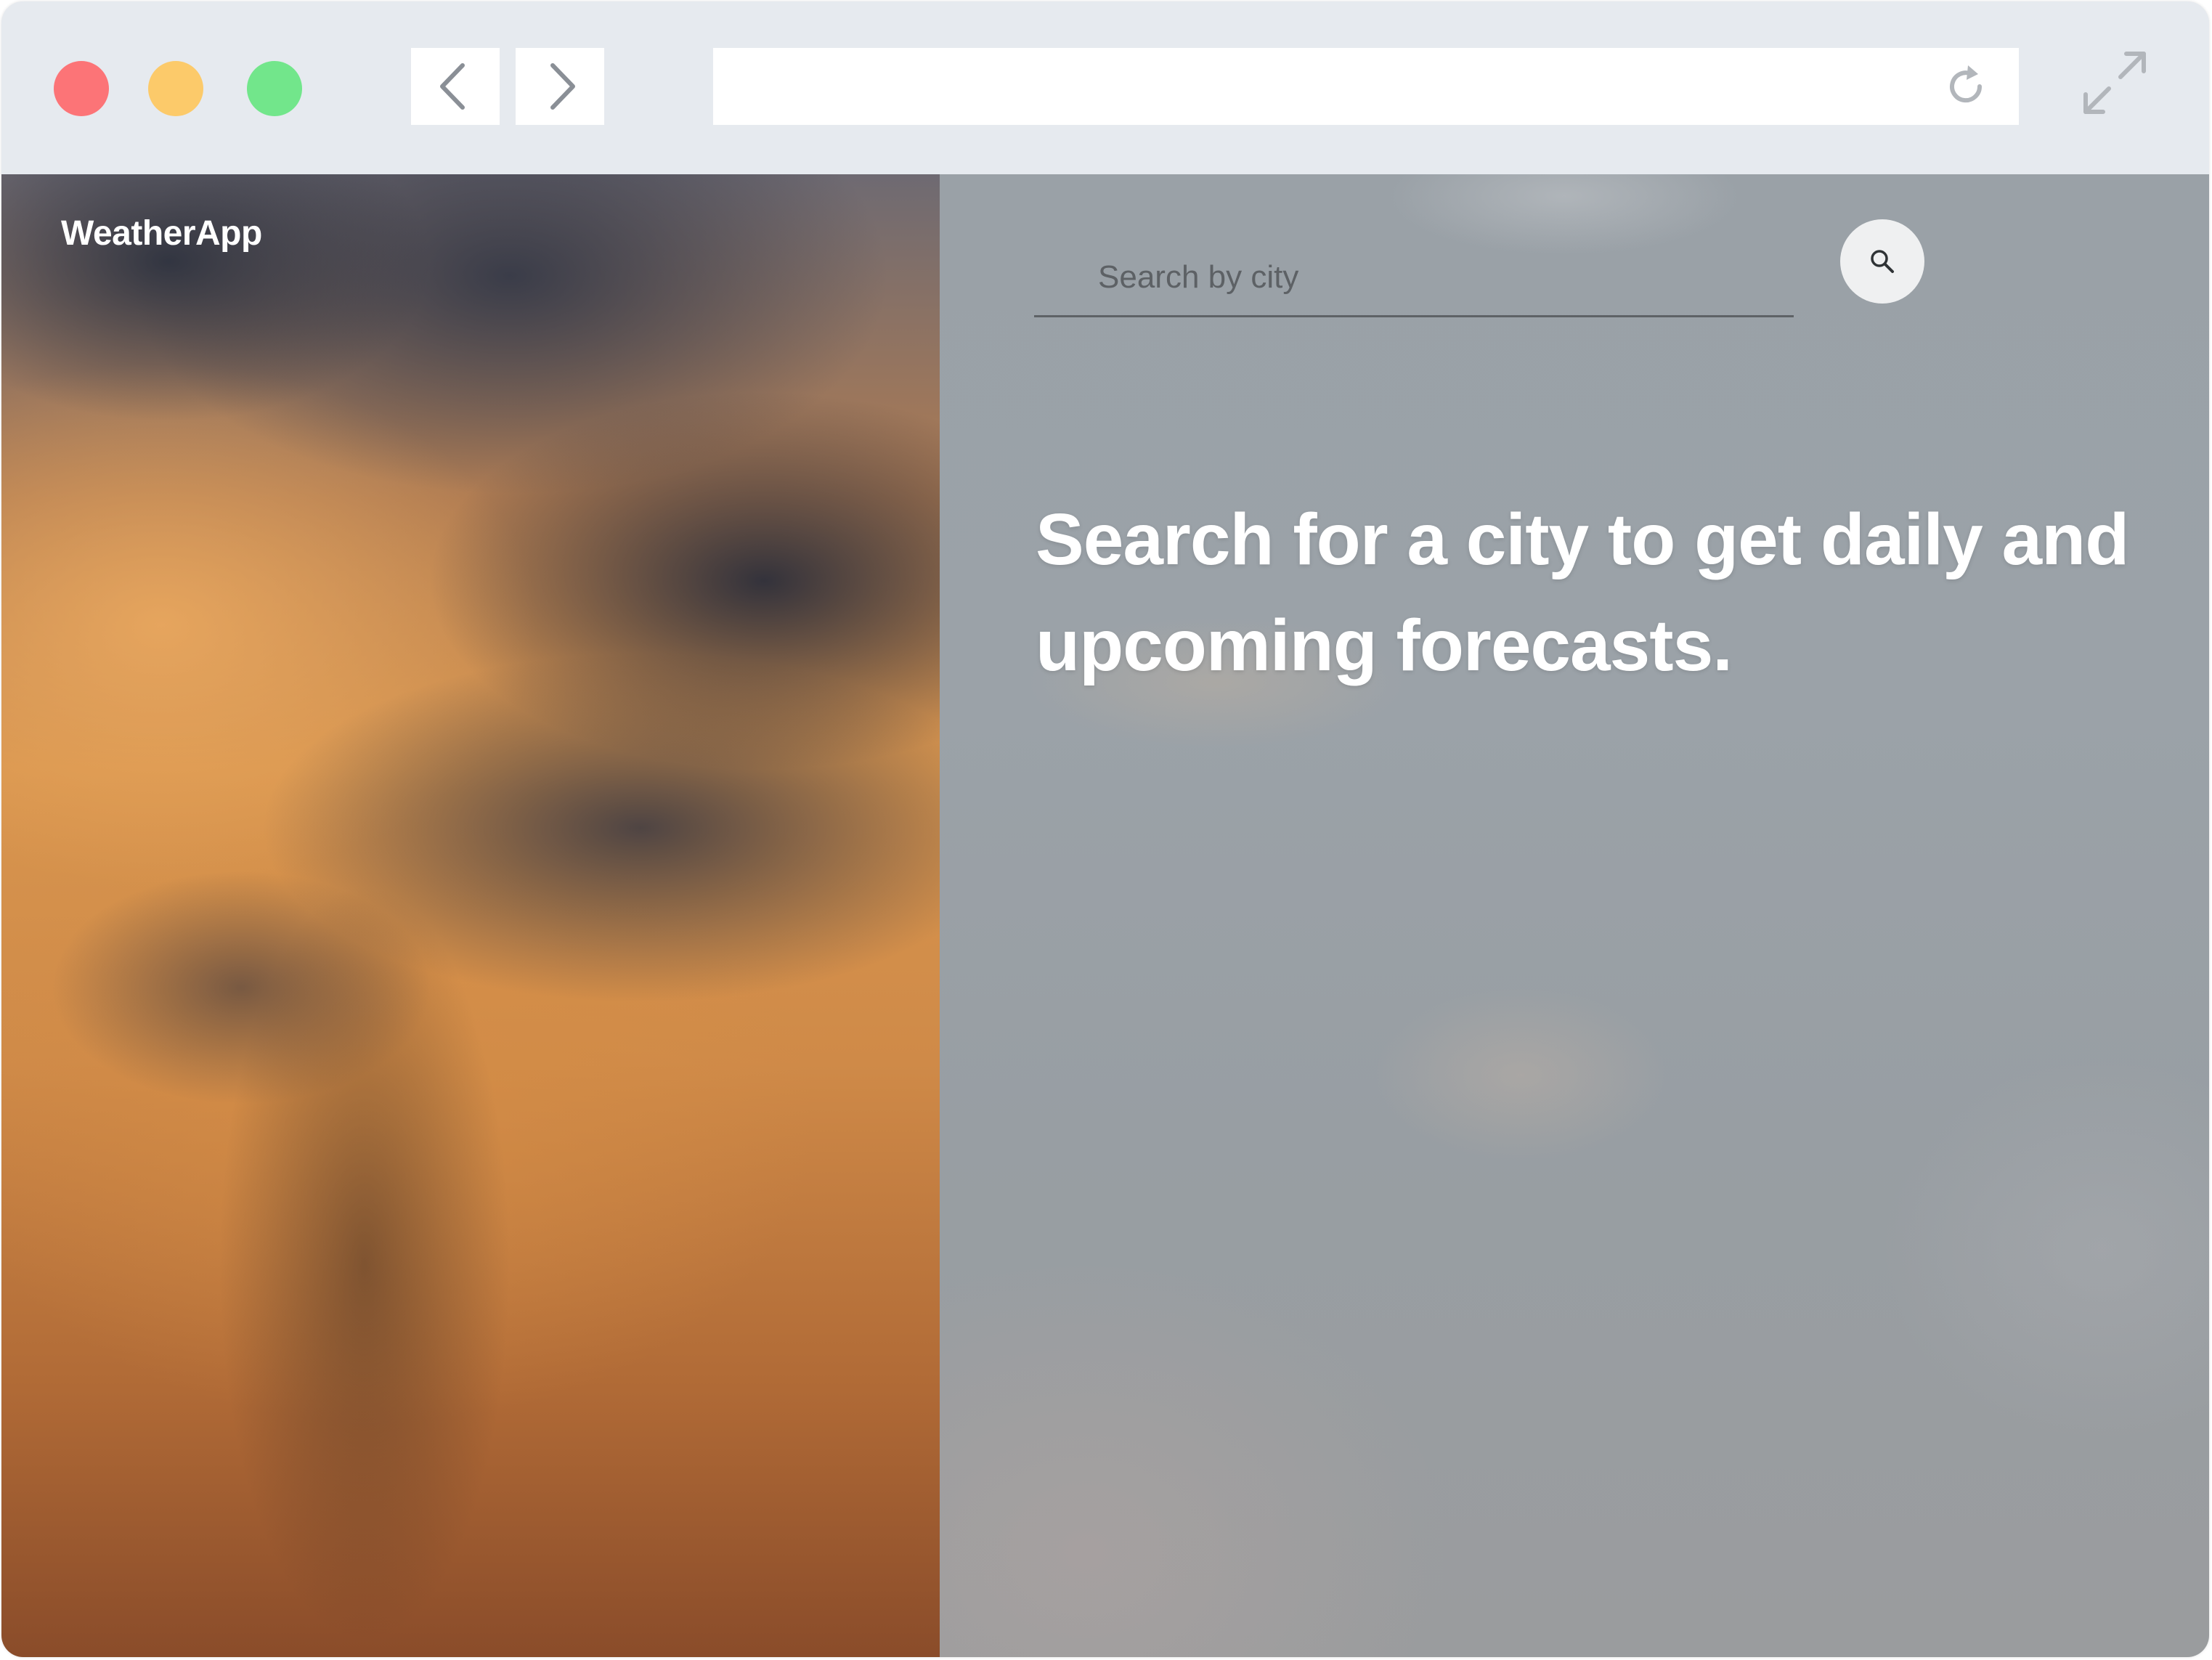 This screenshot has height=1660, width=2212. I want to click on back-button, so click(456, 86).